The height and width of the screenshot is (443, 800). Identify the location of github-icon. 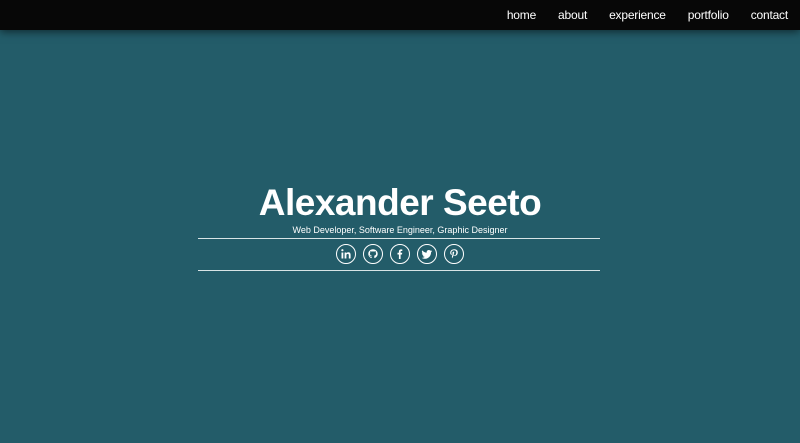
(373, 254).